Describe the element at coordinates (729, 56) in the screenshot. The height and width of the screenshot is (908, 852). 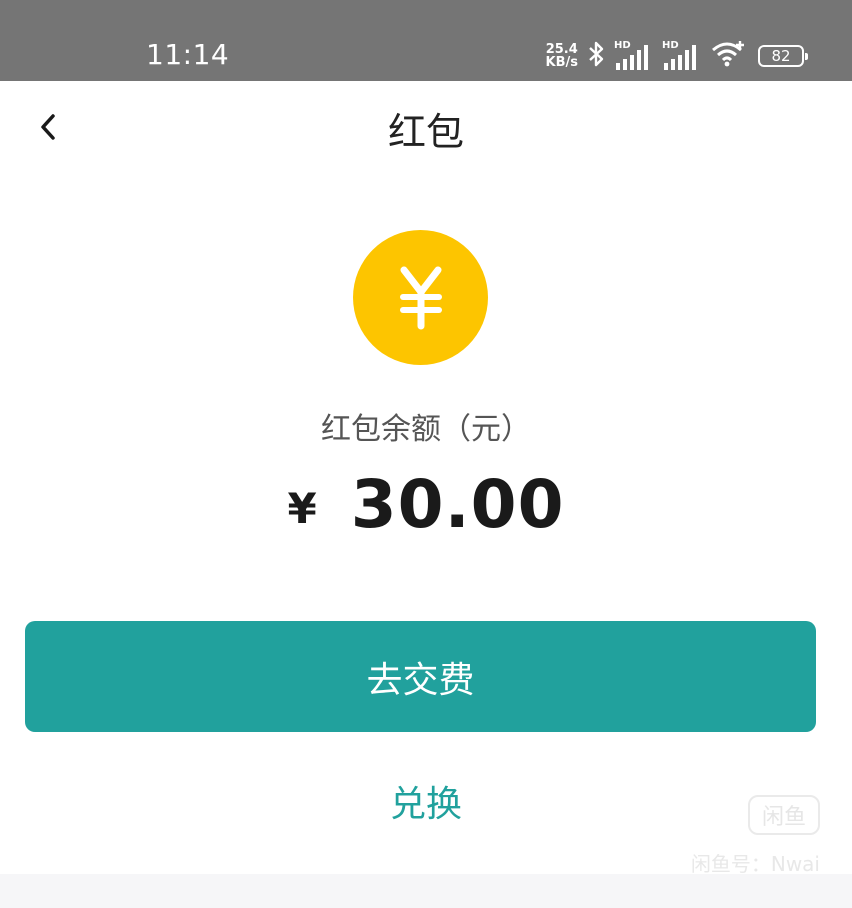
I see `wifi-icon` at that location.